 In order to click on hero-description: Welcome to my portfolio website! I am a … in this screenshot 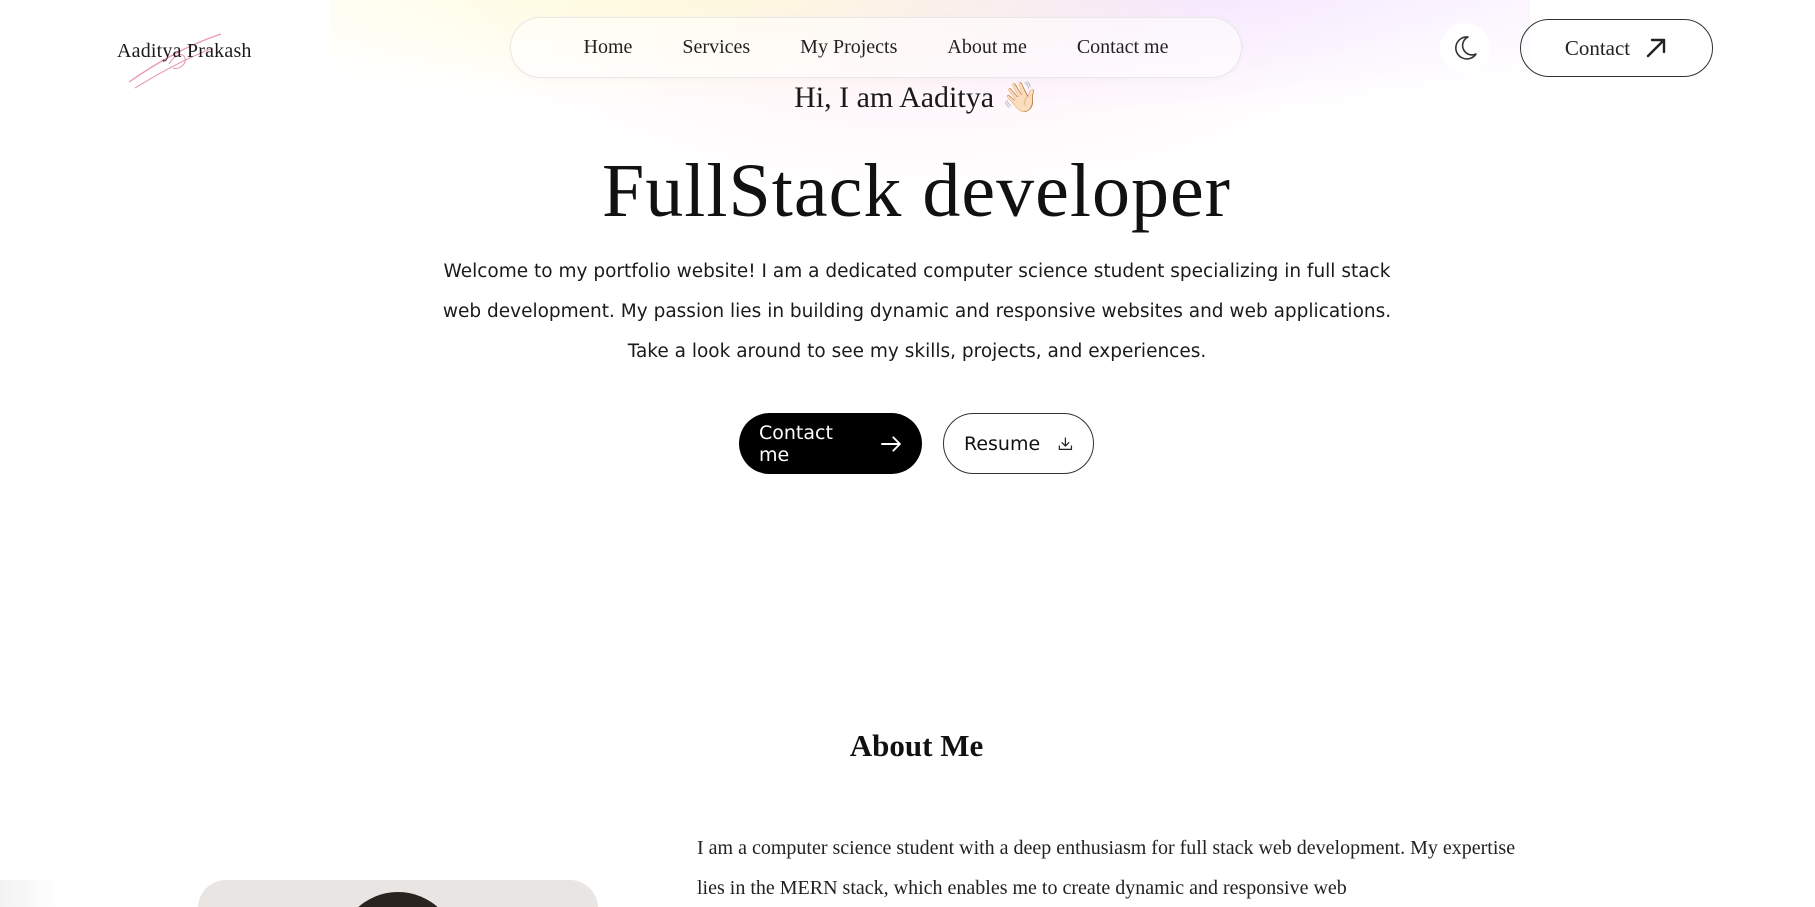, I will do `click(917, 311)`.